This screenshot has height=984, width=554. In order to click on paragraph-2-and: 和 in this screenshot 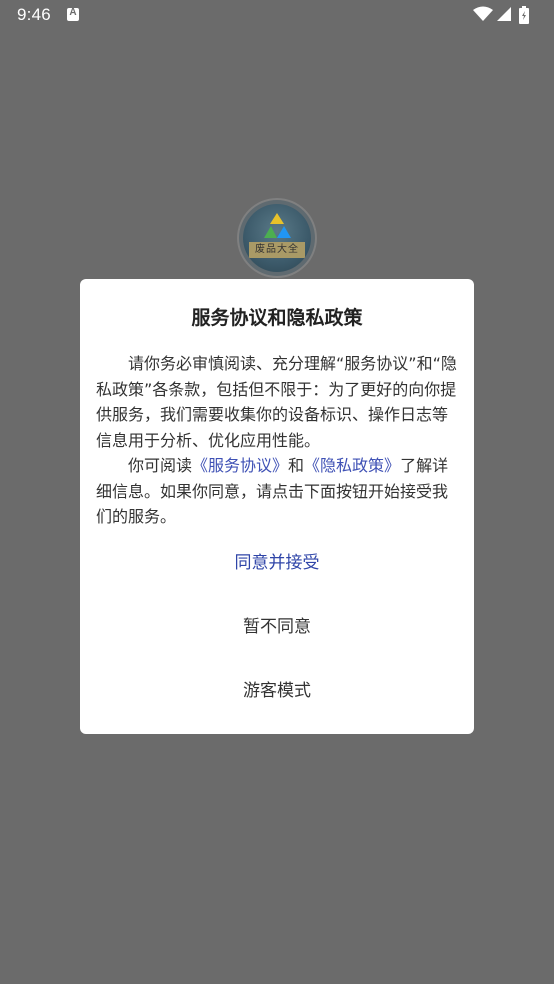, I will do `click(296, 465)`.